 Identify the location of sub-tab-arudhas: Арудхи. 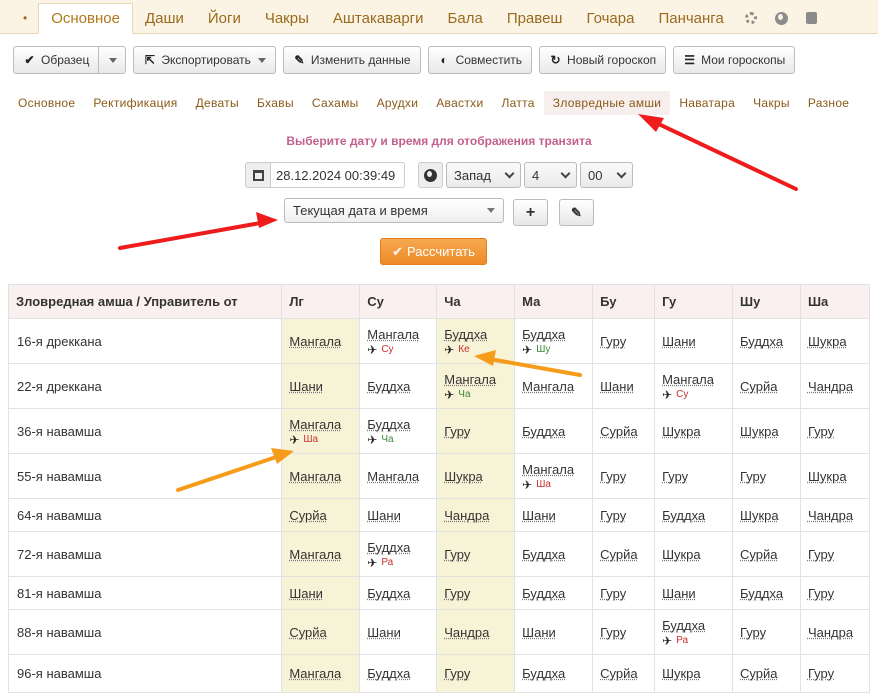
(398, 103).